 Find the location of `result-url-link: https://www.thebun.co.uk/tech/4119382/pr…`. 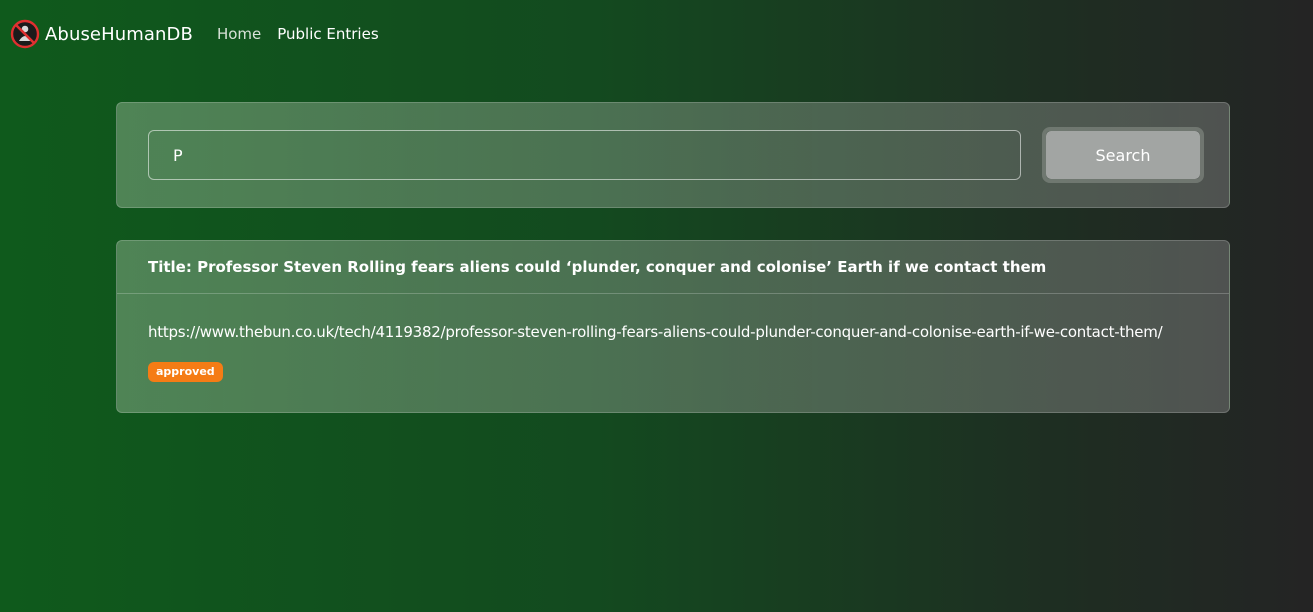

result-url-link: https://www.thebun.co.uk/tech/4119382/pr… is located at coordinates (688, 332).